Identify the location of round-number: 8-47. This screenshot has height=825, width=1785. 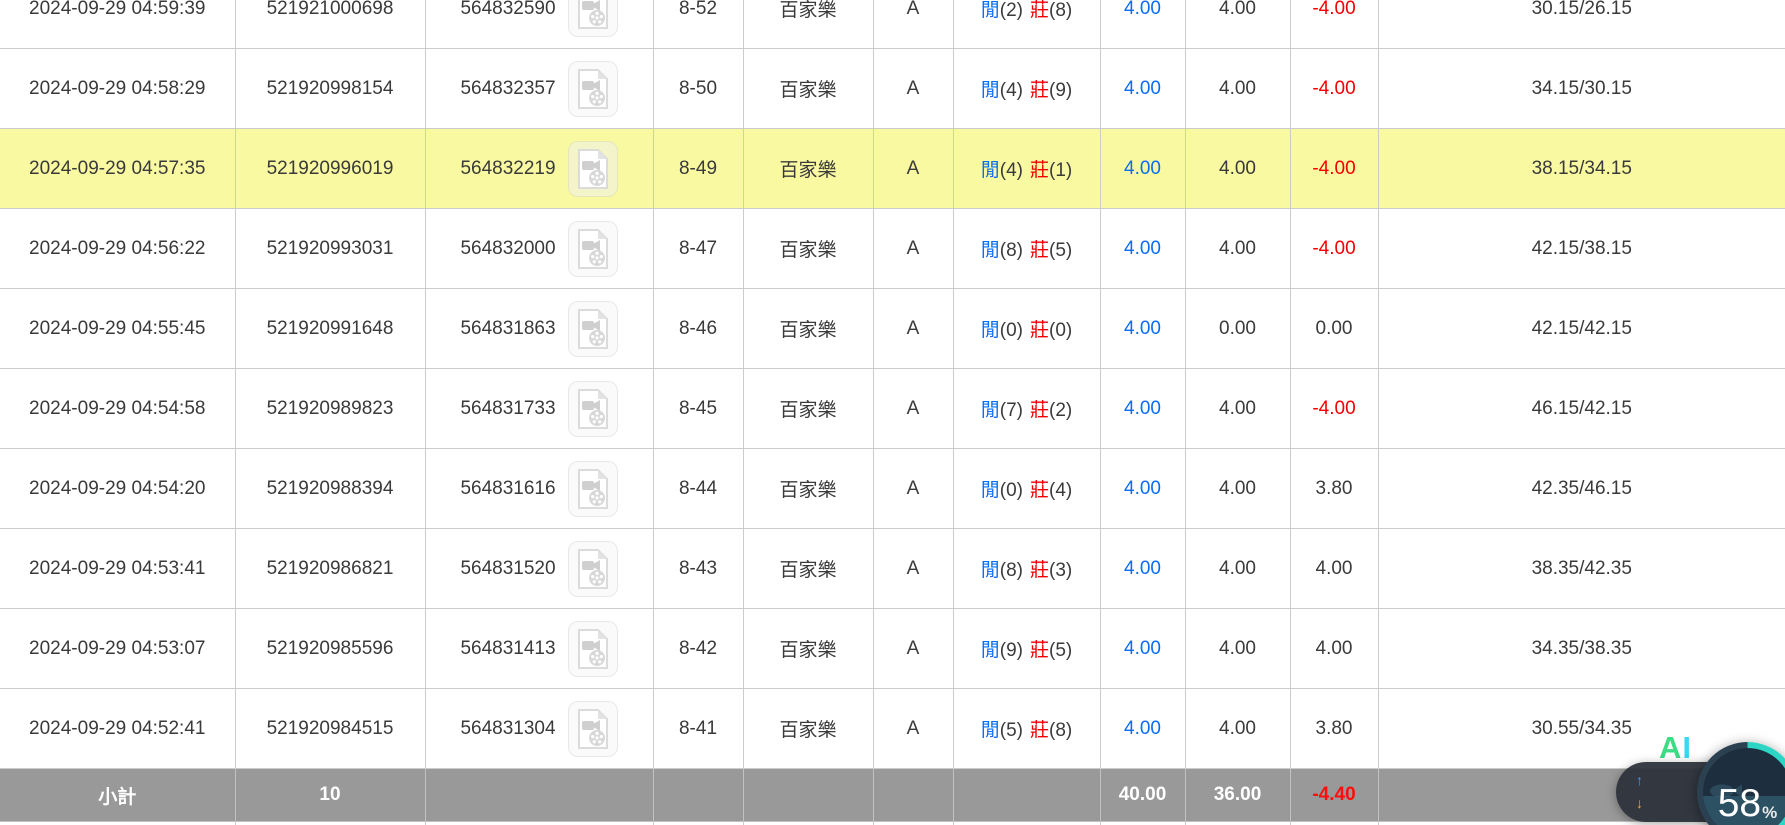
(698, 248).